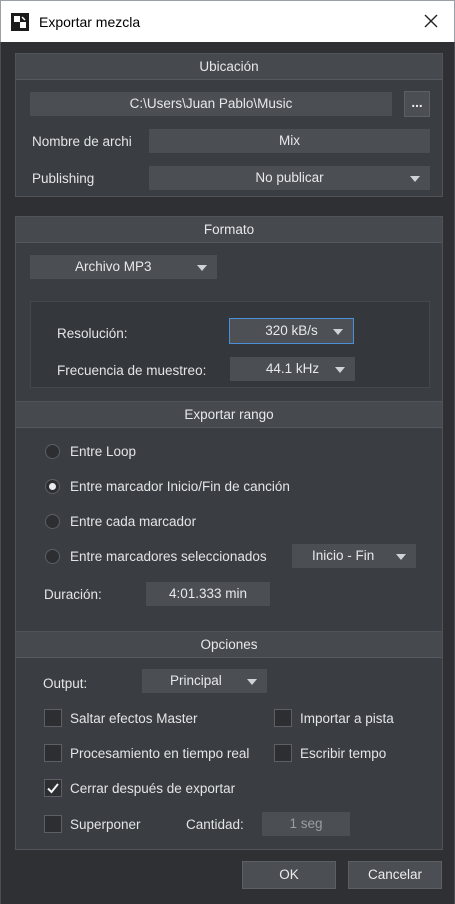 Image resolution: width=455 pixels, height=904 pixels. What do you see at coordinates (63, 178) in the screenshot?
I see `publishing-label: Publishing` at bounding box center [63, 178].